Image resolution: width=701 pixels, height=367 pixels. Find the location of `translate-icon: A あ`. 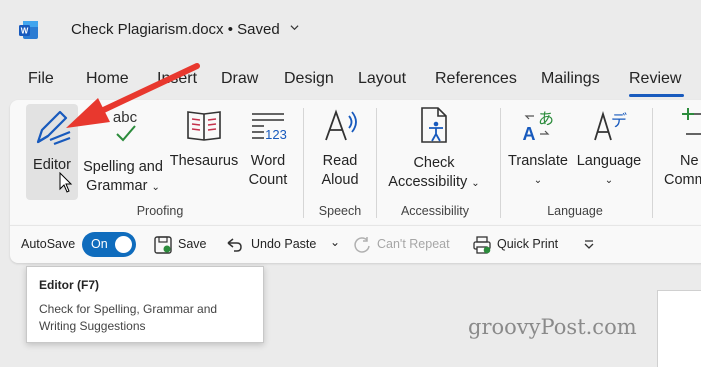

translate-icon: A あ is located at coordinates (539, 126).